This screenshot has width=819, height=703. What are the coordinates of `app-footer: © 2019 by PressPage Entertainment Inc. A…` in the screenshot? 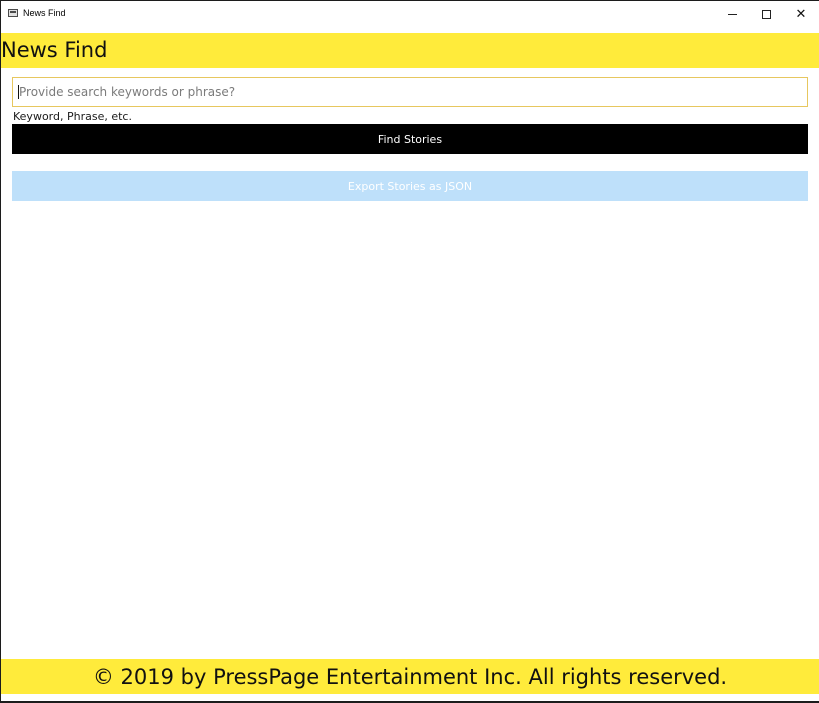 It's located at (410, 676).